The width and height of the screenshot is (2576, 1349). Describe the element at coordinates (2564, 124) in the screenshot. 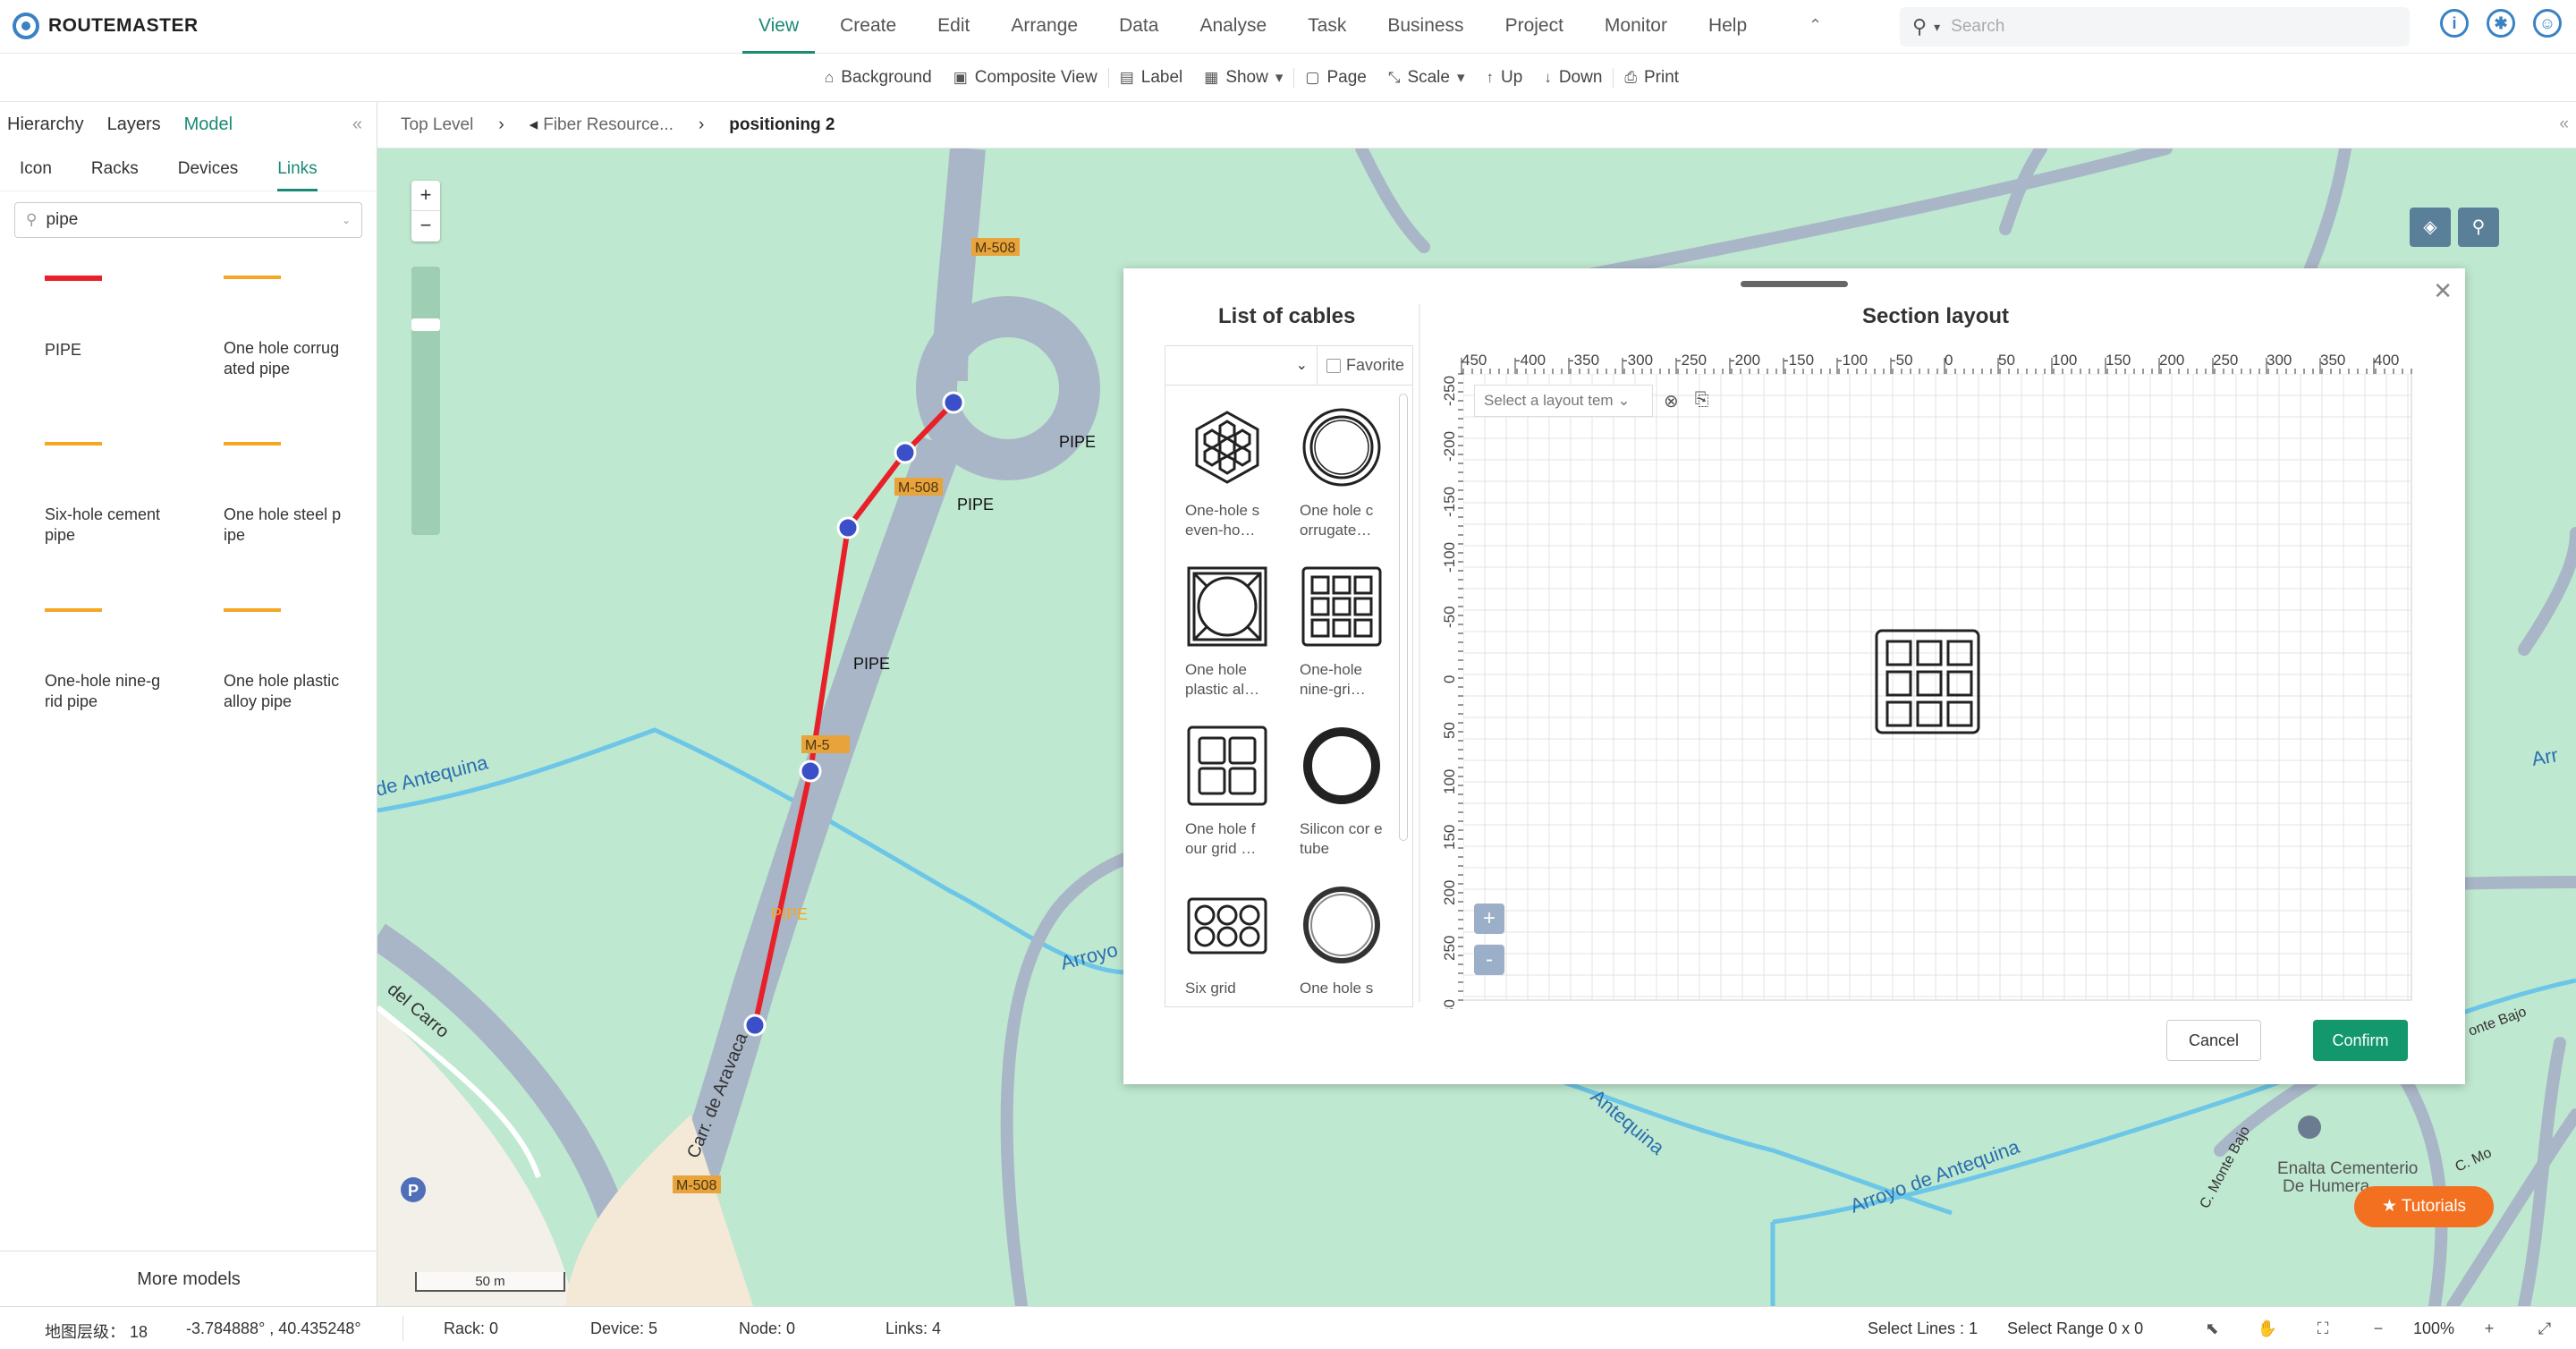

I see `collapse-right-icon: «` at that location.